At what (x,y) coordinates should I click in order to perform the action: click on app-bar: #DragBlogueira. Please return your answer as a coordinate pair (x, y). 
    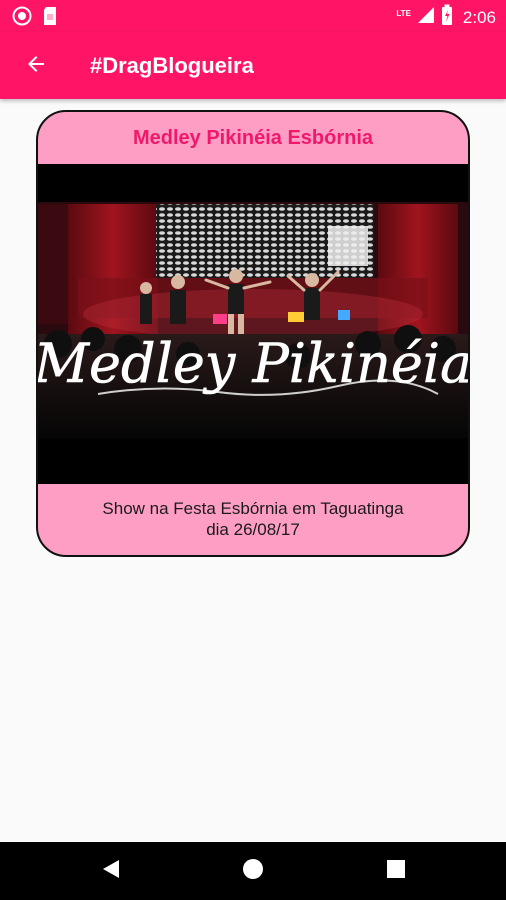
    Looking at the image, I should click on (253, 65).